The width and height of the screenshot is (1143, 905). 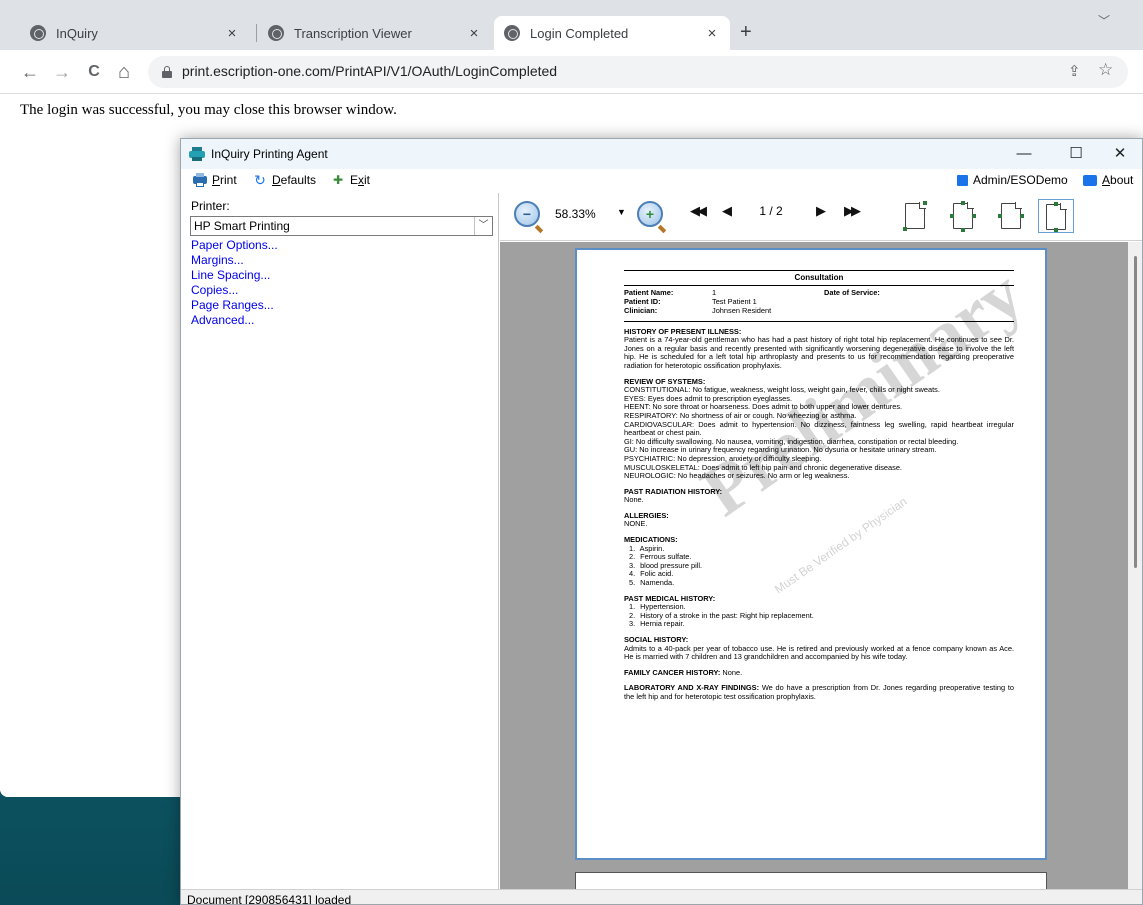 I want to click on zoom-level: 58.33%, so click(x=575, y=214).